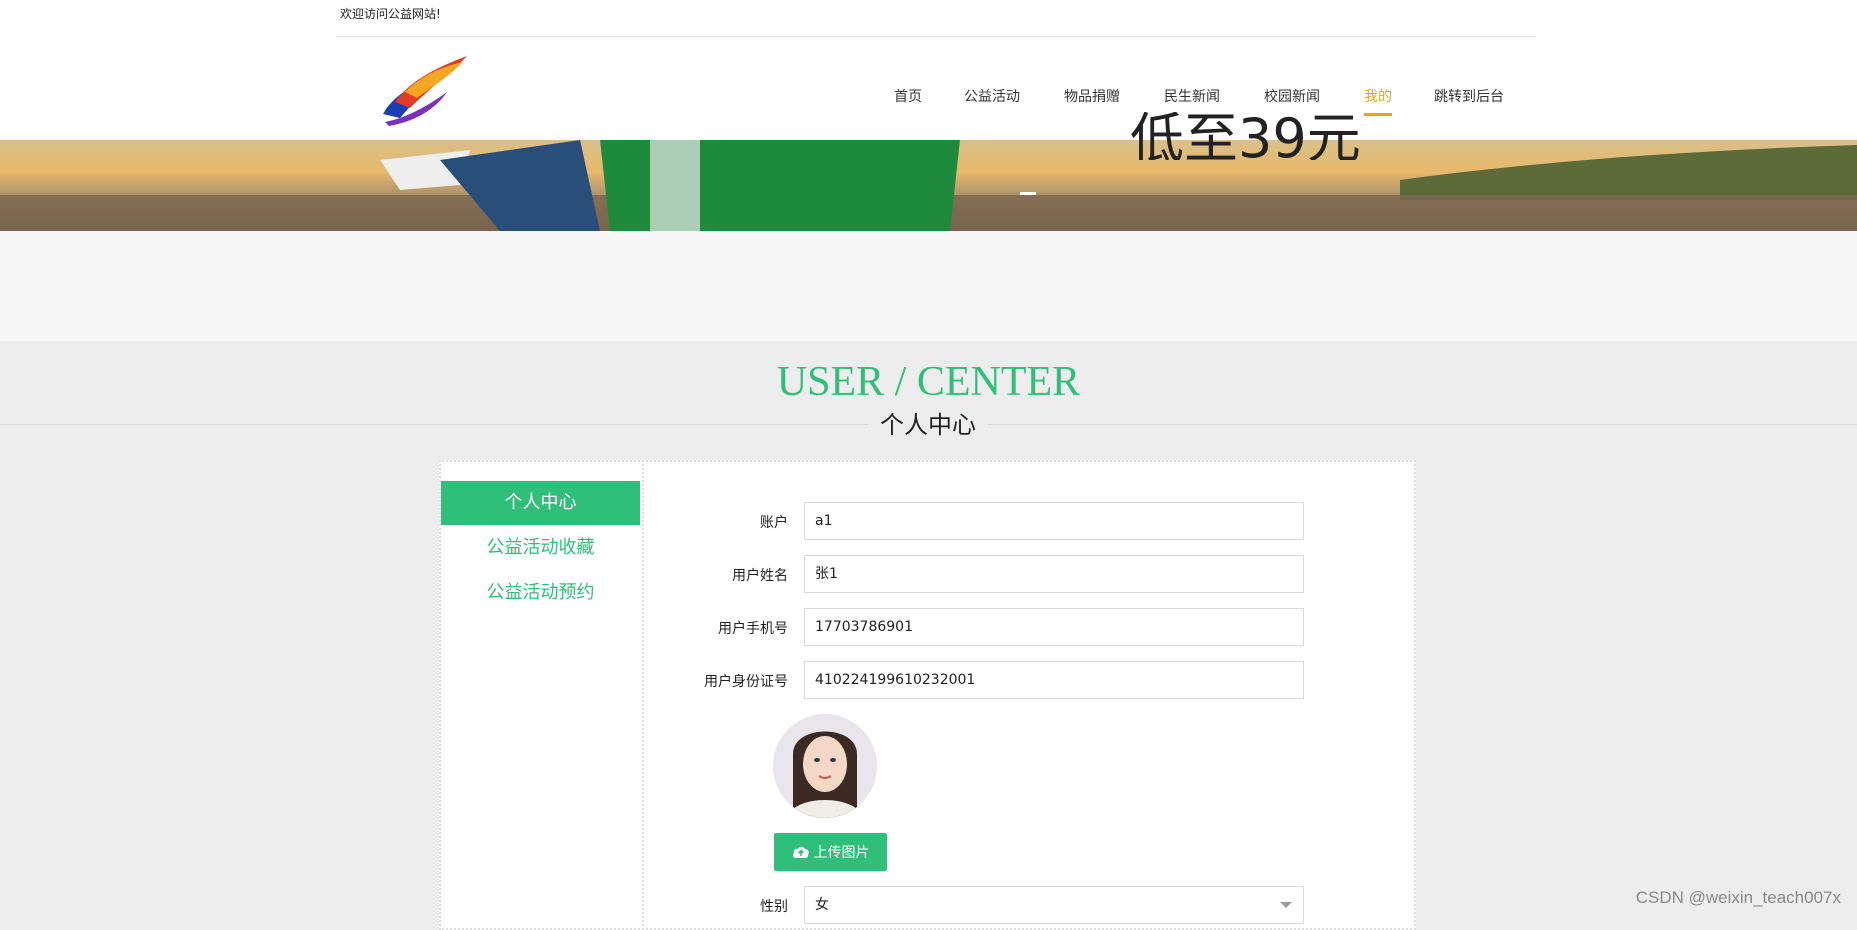 The image size is (1857, 930). I want to click on sidebar-item-favorites: 公益活动收藏, so click(540, 548).